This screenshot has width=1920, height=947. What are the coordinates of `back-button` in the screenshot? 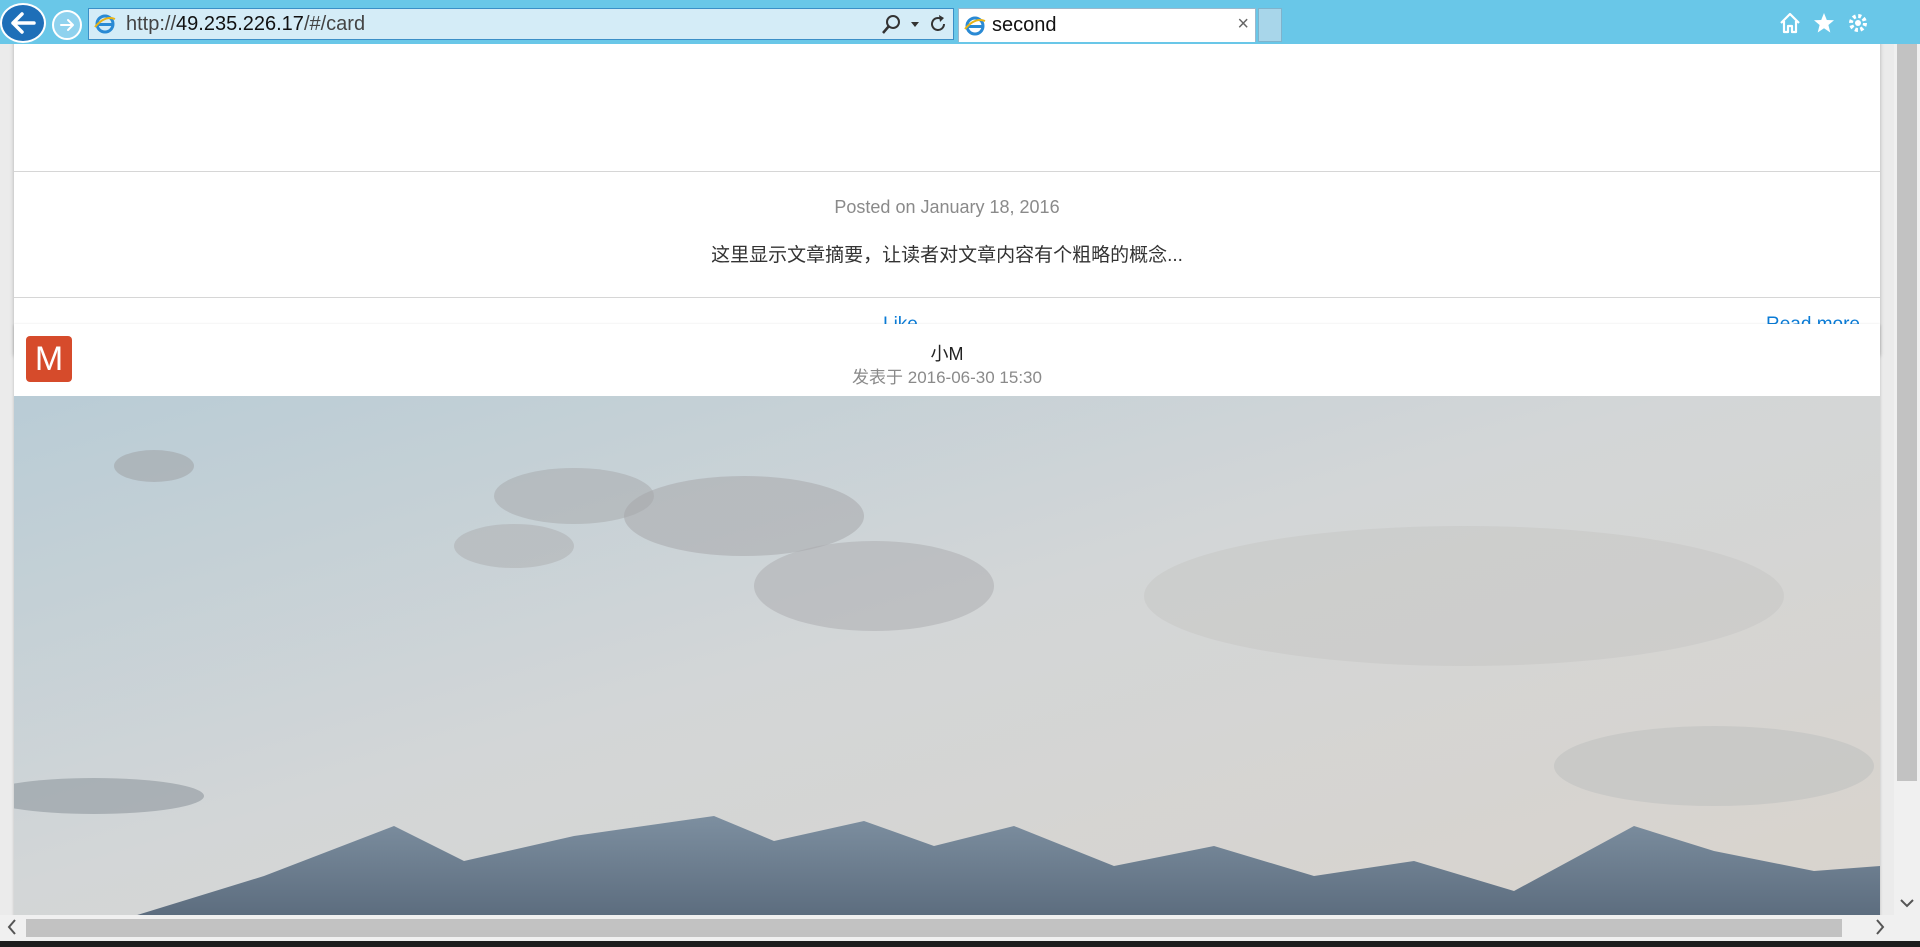 It's located at (23, 23).